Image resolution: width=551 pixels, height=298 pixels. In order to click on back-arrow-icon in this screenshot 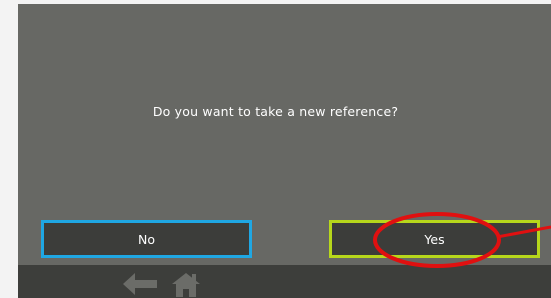, I will do `click(140, 285)`.